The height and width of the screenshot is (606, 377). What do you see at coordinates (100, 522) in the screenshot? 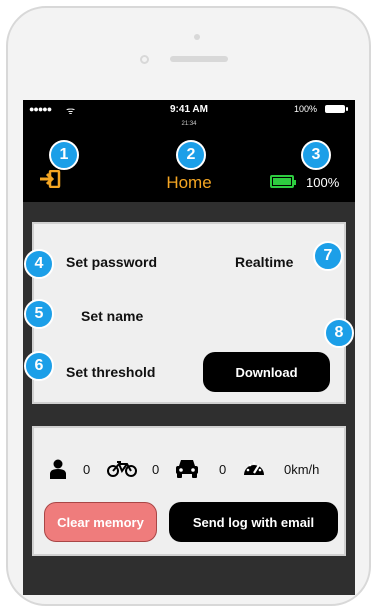
I see `clear-memory-button: Clear memory` at bounding box center [100, 522].